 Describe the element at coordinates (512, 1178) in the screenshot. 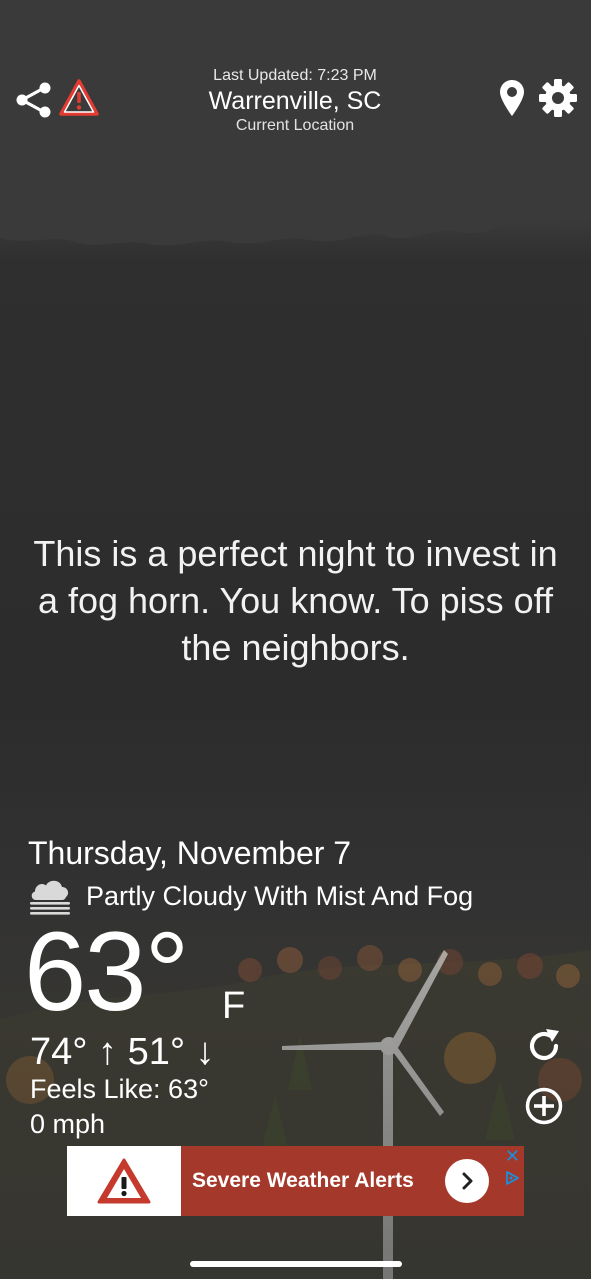

I see `ad-choices-icon` at that location.